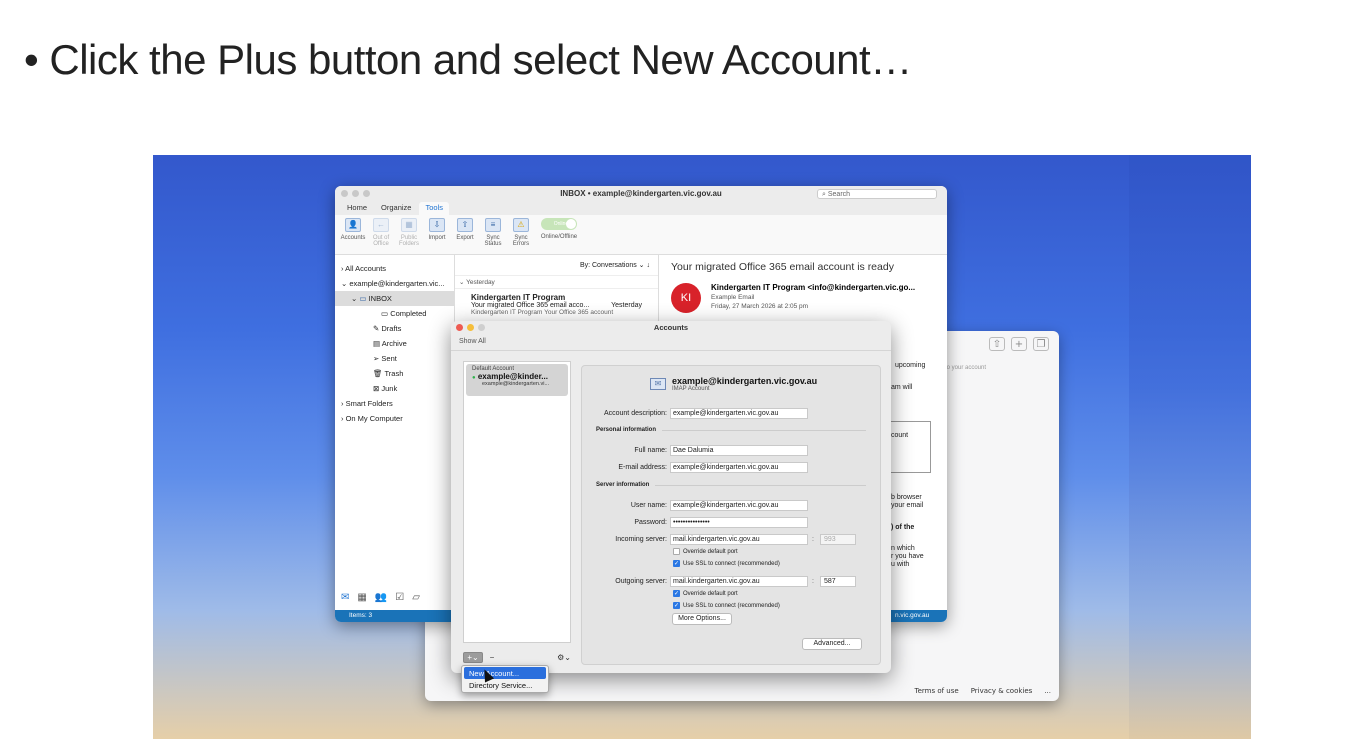 This screenshot has height=739, width=1372. Describe the element at coordinates (671, 343) in the screenshot. I see `show-all-button: Show All` at that location.